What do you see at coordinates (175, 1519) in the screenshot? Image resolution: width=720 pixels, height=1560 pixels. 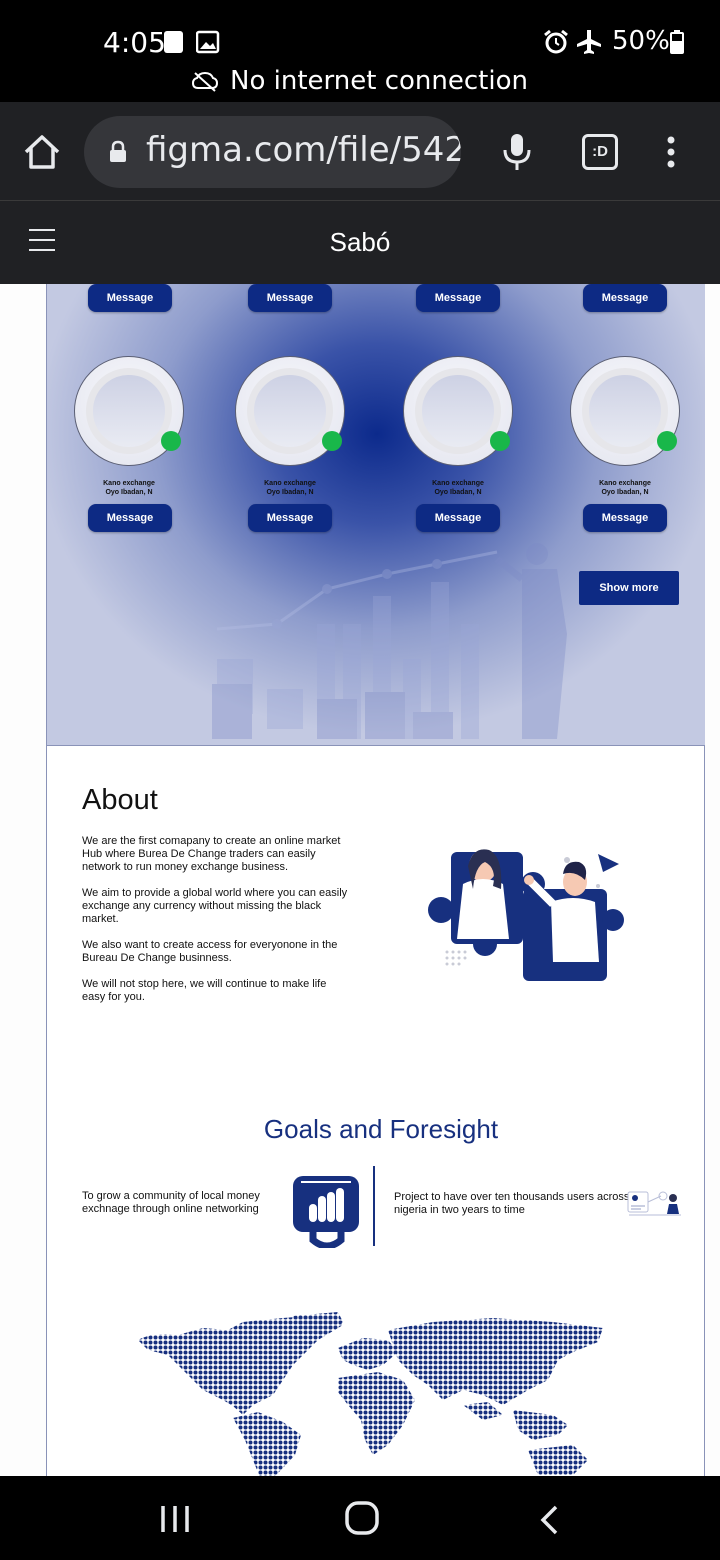 I see `recent-apps-icon` at bounding box center [175, 1519].